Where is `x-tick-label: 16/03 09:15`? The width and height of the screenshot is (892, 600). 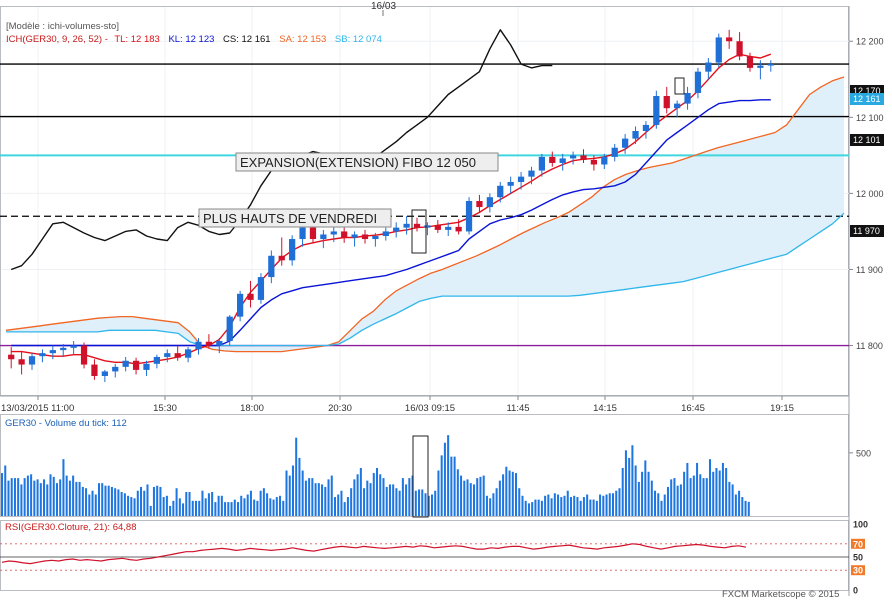
x-tick-label: 16/03 09:15 is located at coordinates (430, 408).